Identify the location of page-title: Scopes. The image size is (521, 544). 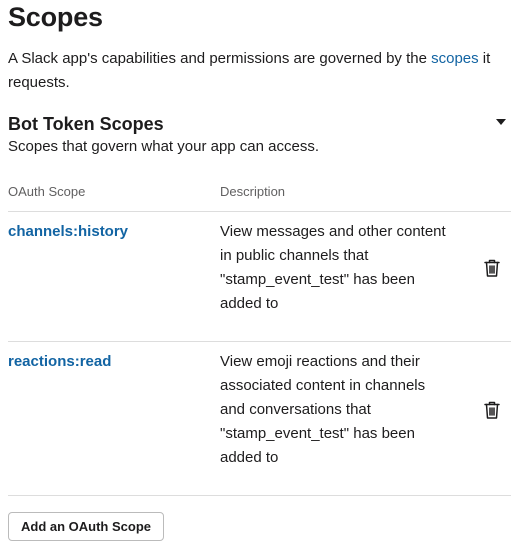
(55, 17).